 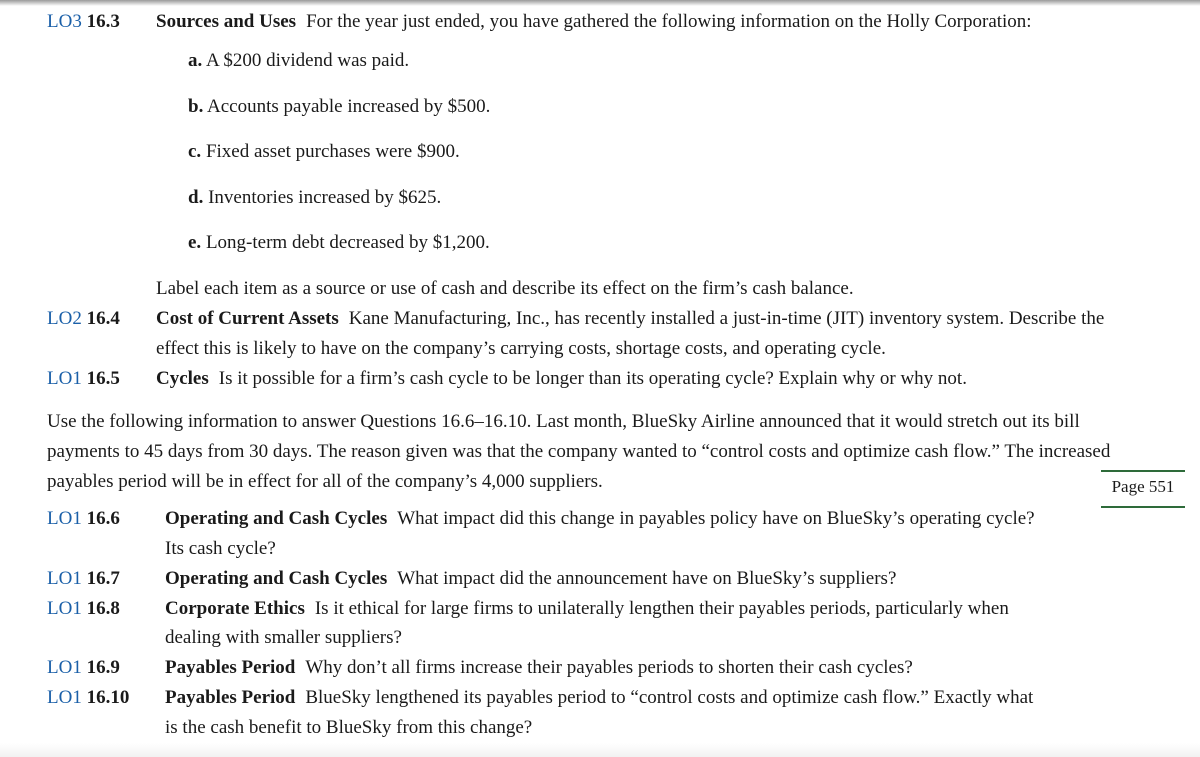 What do you see at coordinates (83, 579) in the screenshot?
I see `problem-16-7-header: LO1 16.7` at bounding box center [83, 579].